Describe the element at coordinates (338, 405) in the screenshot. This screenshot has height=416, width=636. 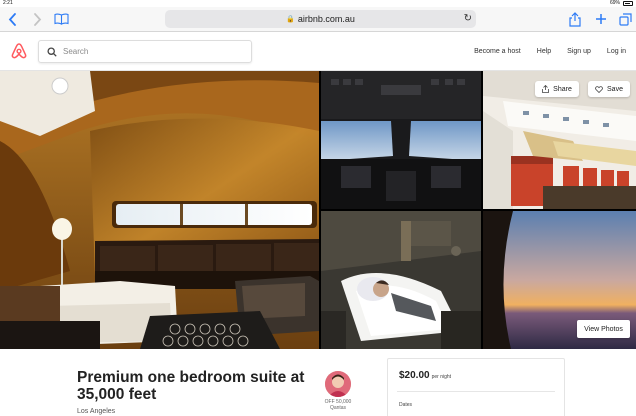
I see `host-name: OFF 50,000 Qantas` at that location.